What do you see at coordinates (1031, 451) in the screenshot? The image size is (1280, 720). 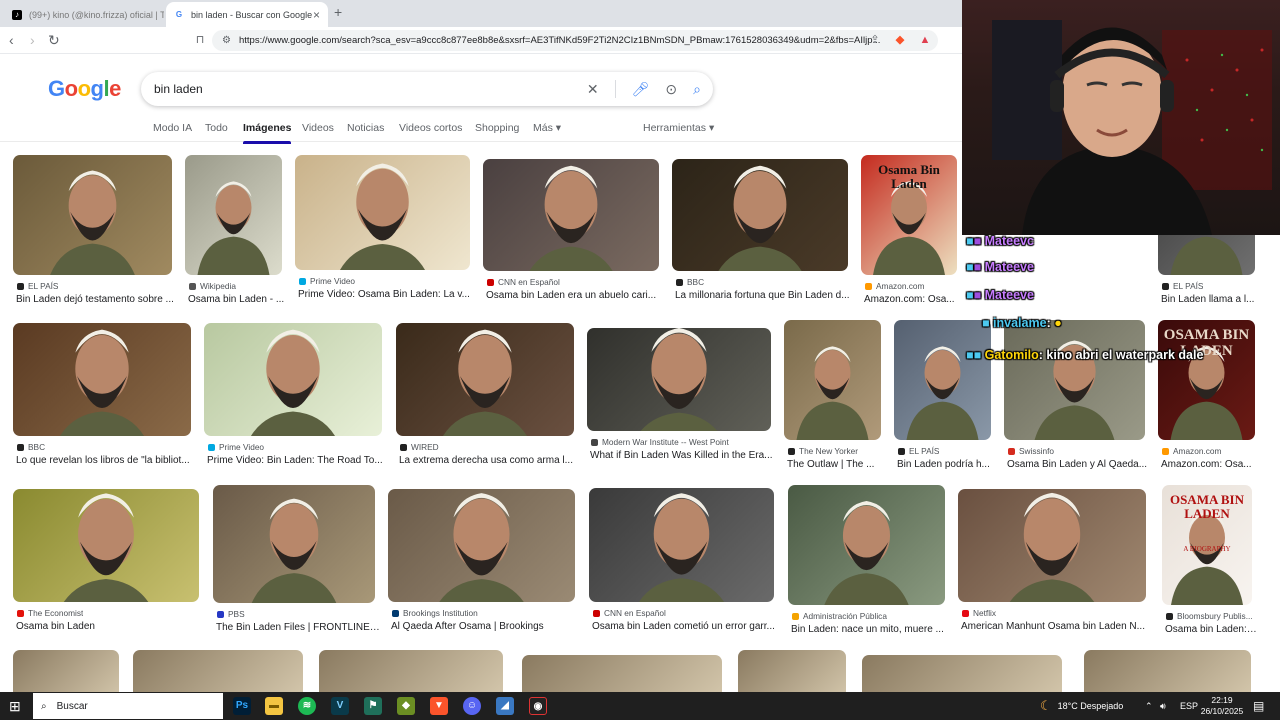 I see `result-source: Swissinfo` at bounding box center [1031, 451].